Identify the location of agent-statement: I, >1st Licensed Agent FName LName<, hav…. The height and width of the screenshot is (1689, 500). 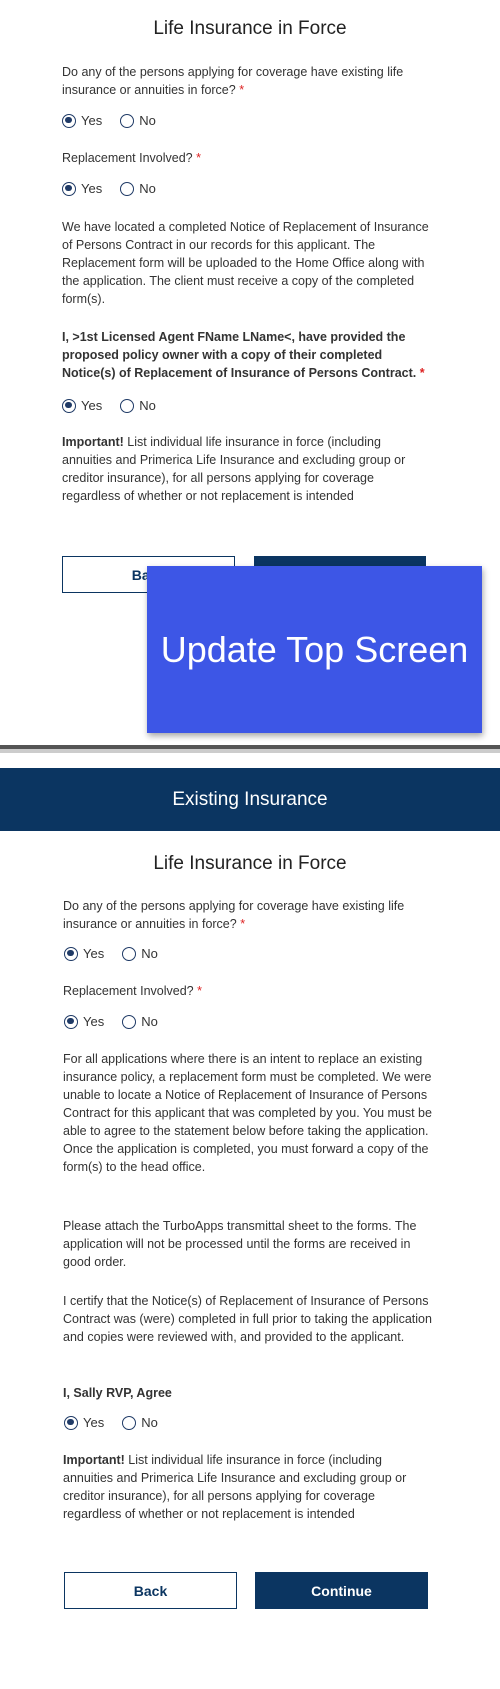
(247, 355).